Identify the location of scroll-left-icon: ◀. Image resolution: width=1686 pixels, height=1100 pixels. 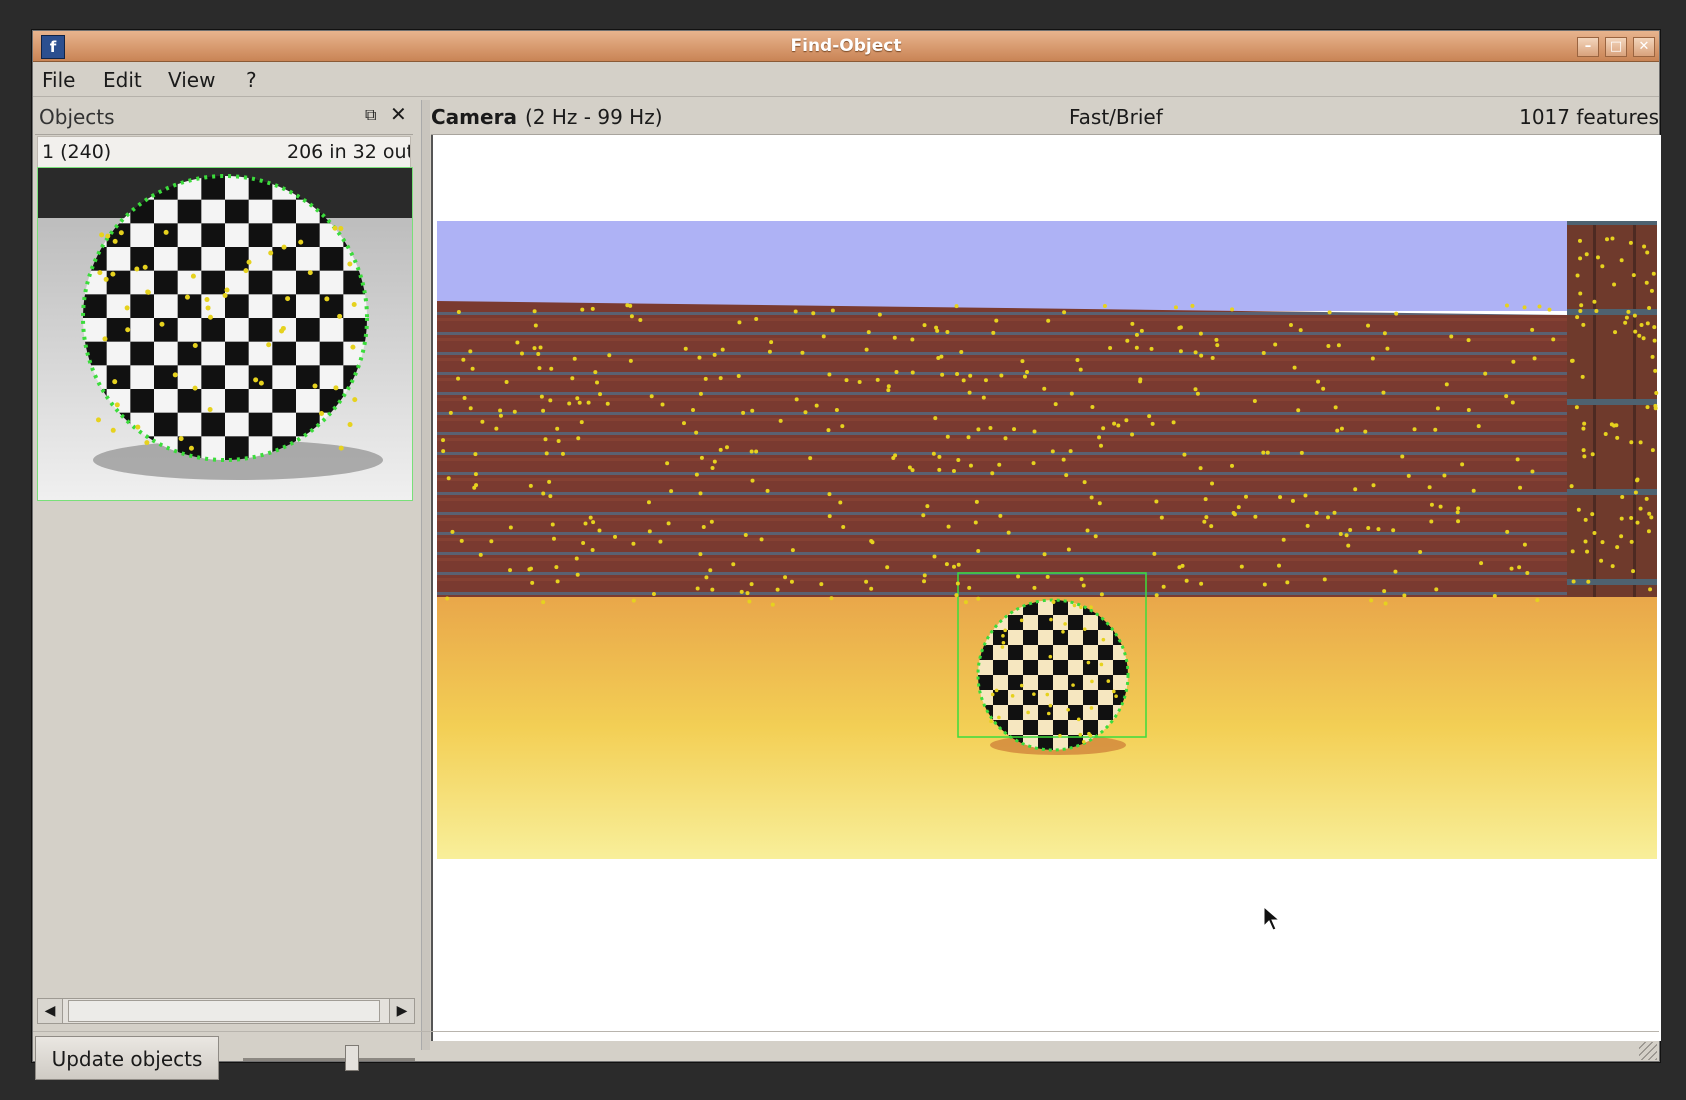
(50, 1011).